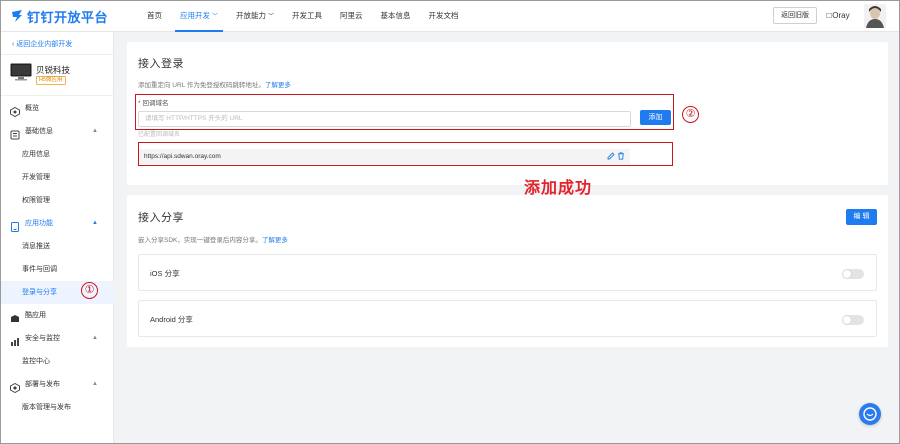 The image size is (900, 444). I want to click on nav-dev-tools: 开发工具, so click(307, 16).